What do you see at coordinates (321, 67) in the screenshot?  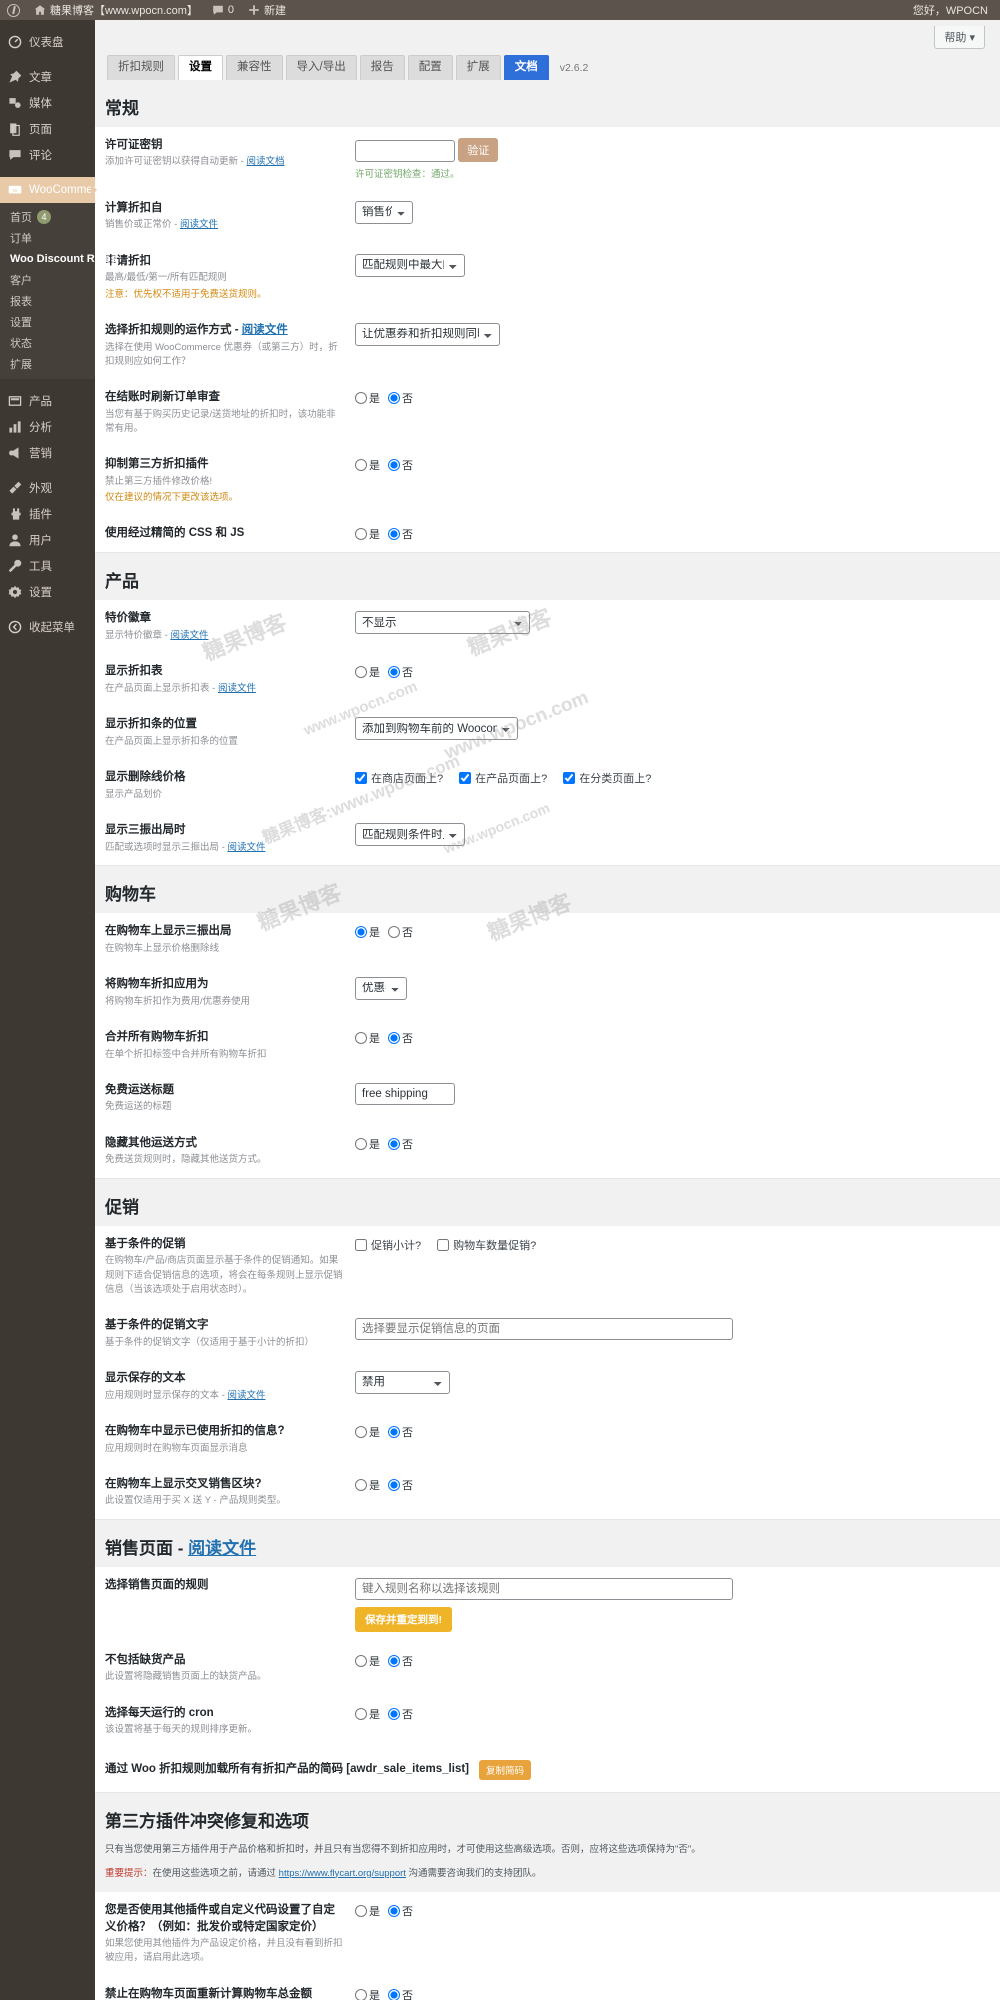 I see `tab-import-export: 导入/导出` at bounding box center [321, 67].